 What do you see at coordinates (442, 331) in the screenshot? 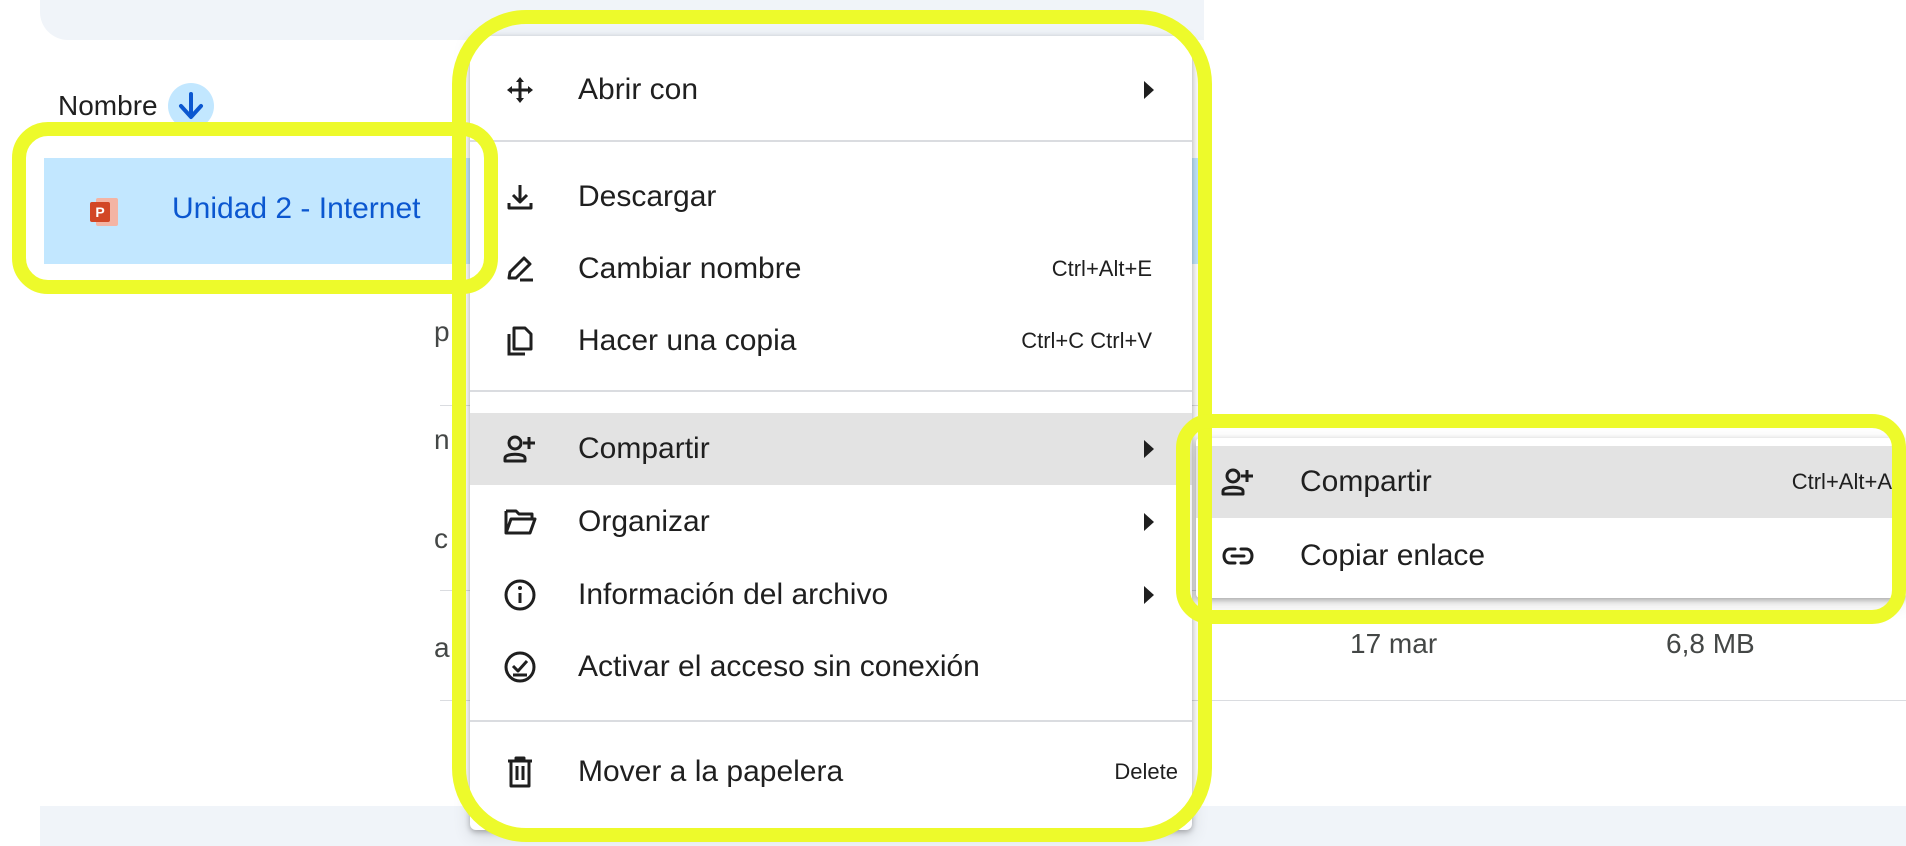
I see `row-name-fragment: p` at bounding box center [442, 331].